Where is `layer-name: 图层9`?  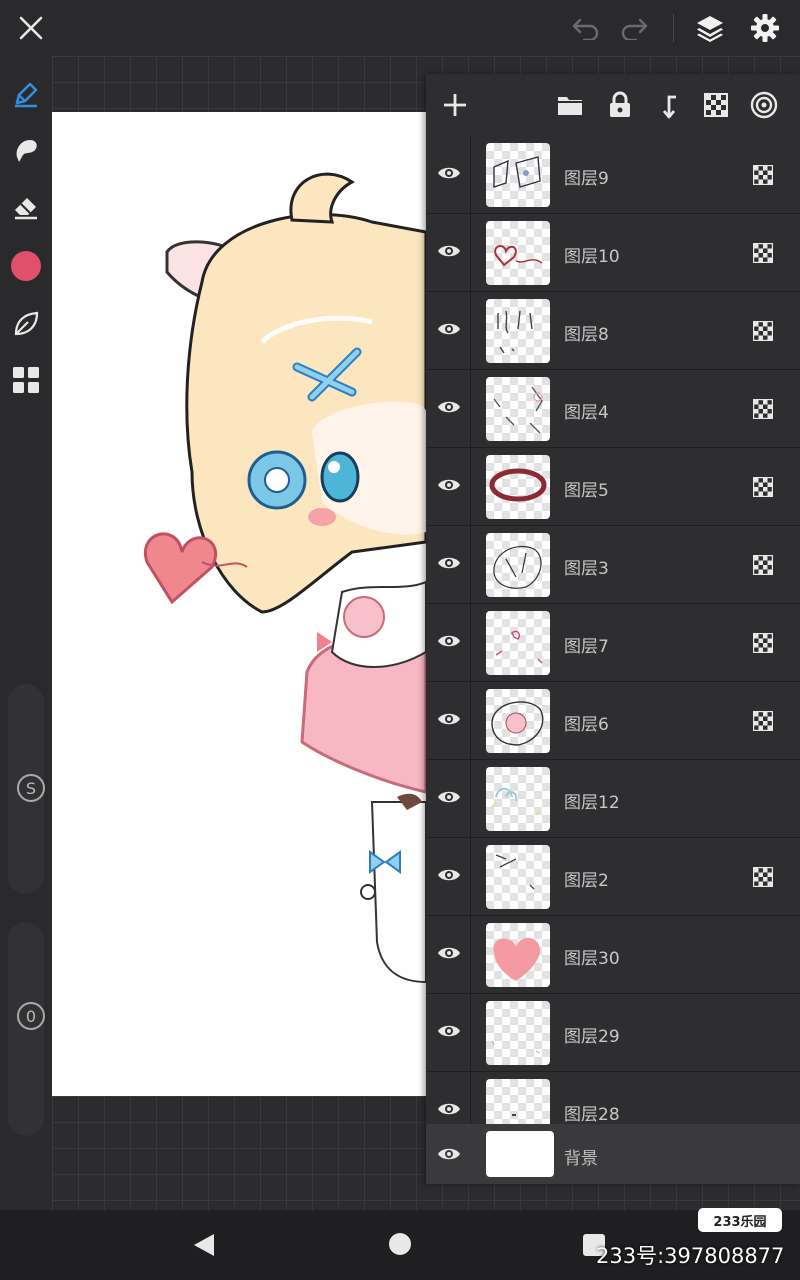 layer-name: 图层9 is located at coordinates (586, 179).